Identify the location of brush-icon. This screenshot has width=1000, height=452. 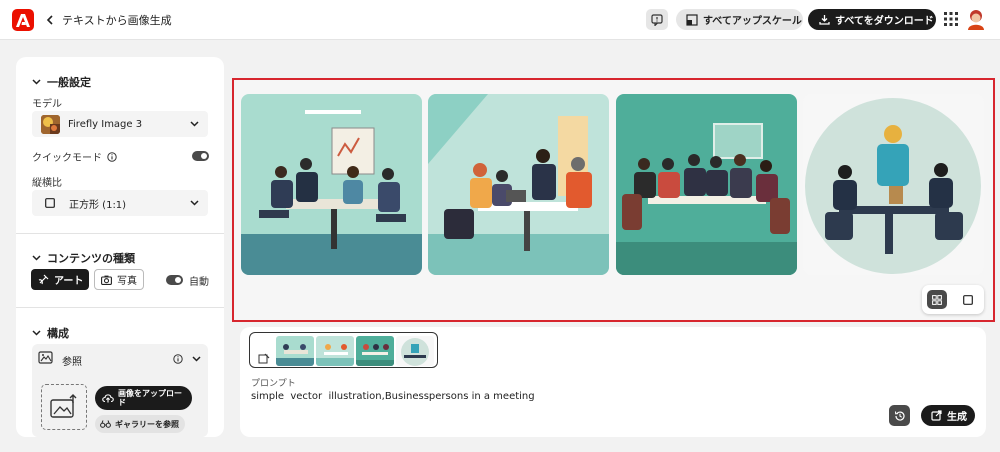
(43, 279).